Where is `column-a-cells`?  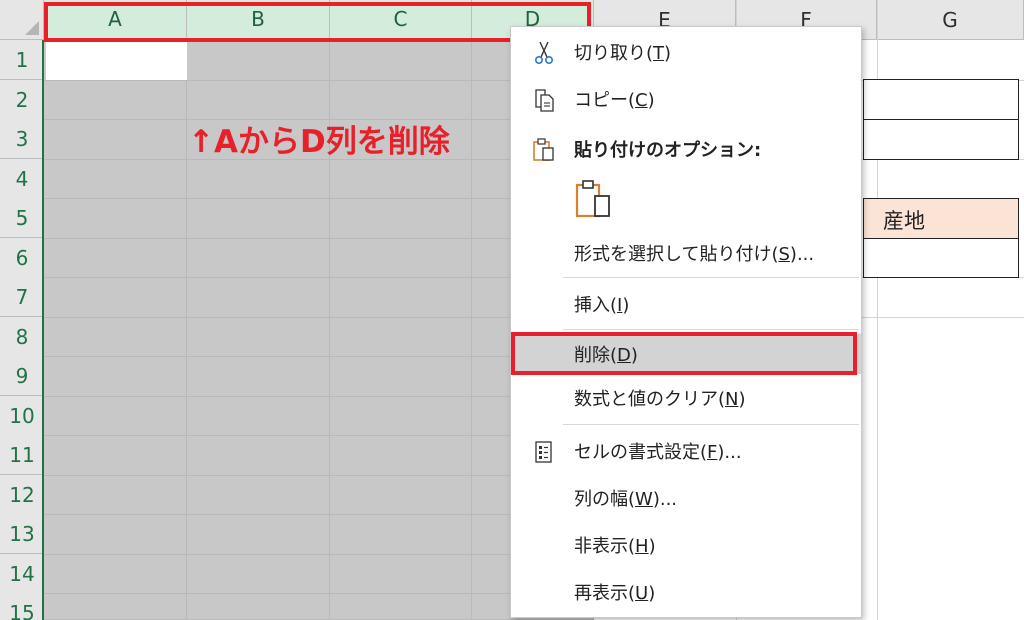
column-a-cells is located at coordinates (115, 330).